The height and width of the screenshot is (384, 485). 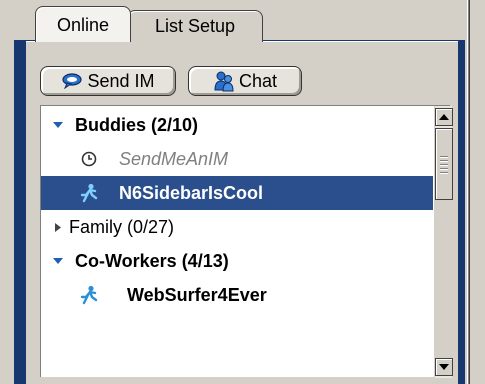 I want to click on chat-button: Chat, so click(x=245, y=81).